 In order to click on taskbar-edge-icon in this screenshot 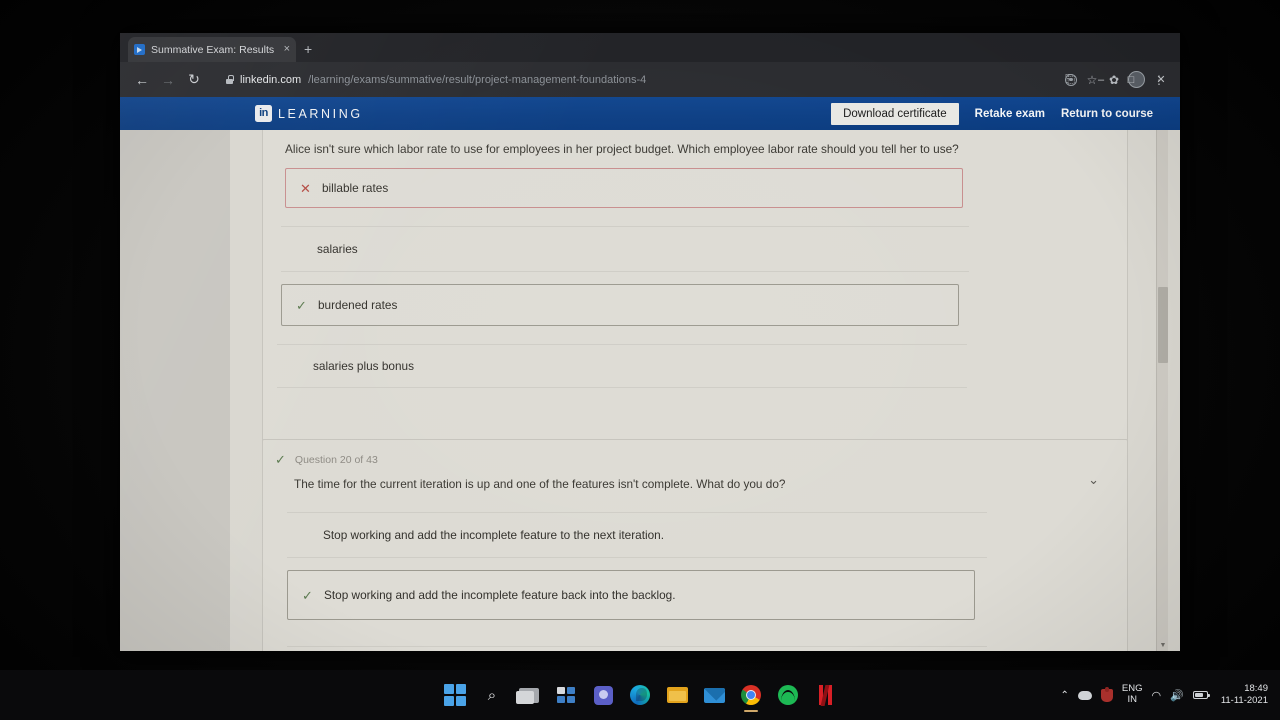, I will do `click(640, 695)`.